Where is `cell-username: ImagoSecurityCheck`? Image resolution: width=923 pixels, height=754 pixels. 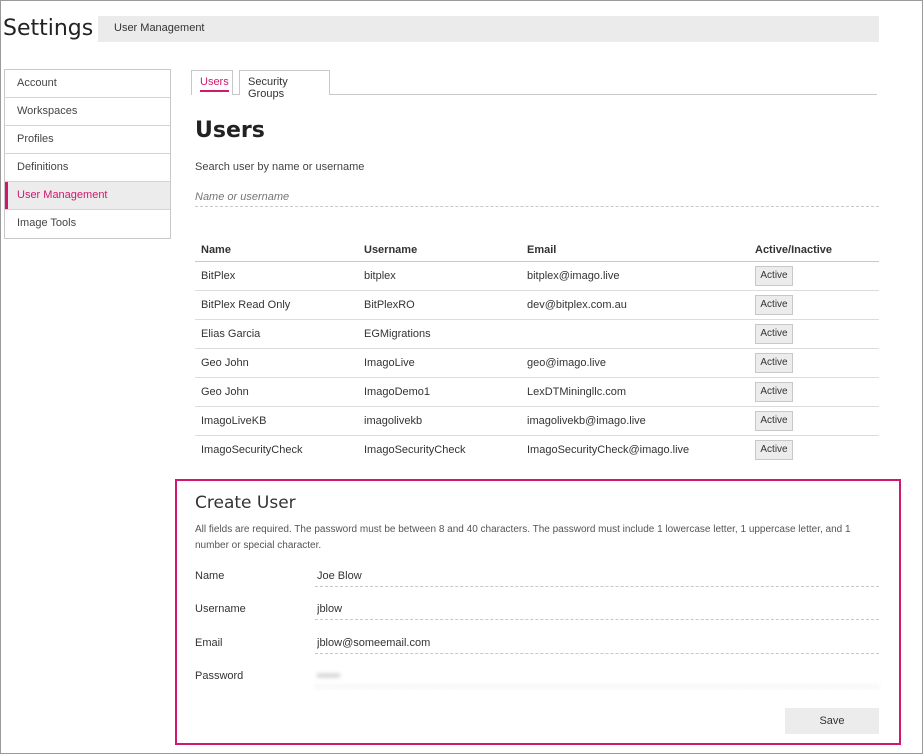 cell-username: ImagoSecurityCheck is located at coordinates (415, 449).